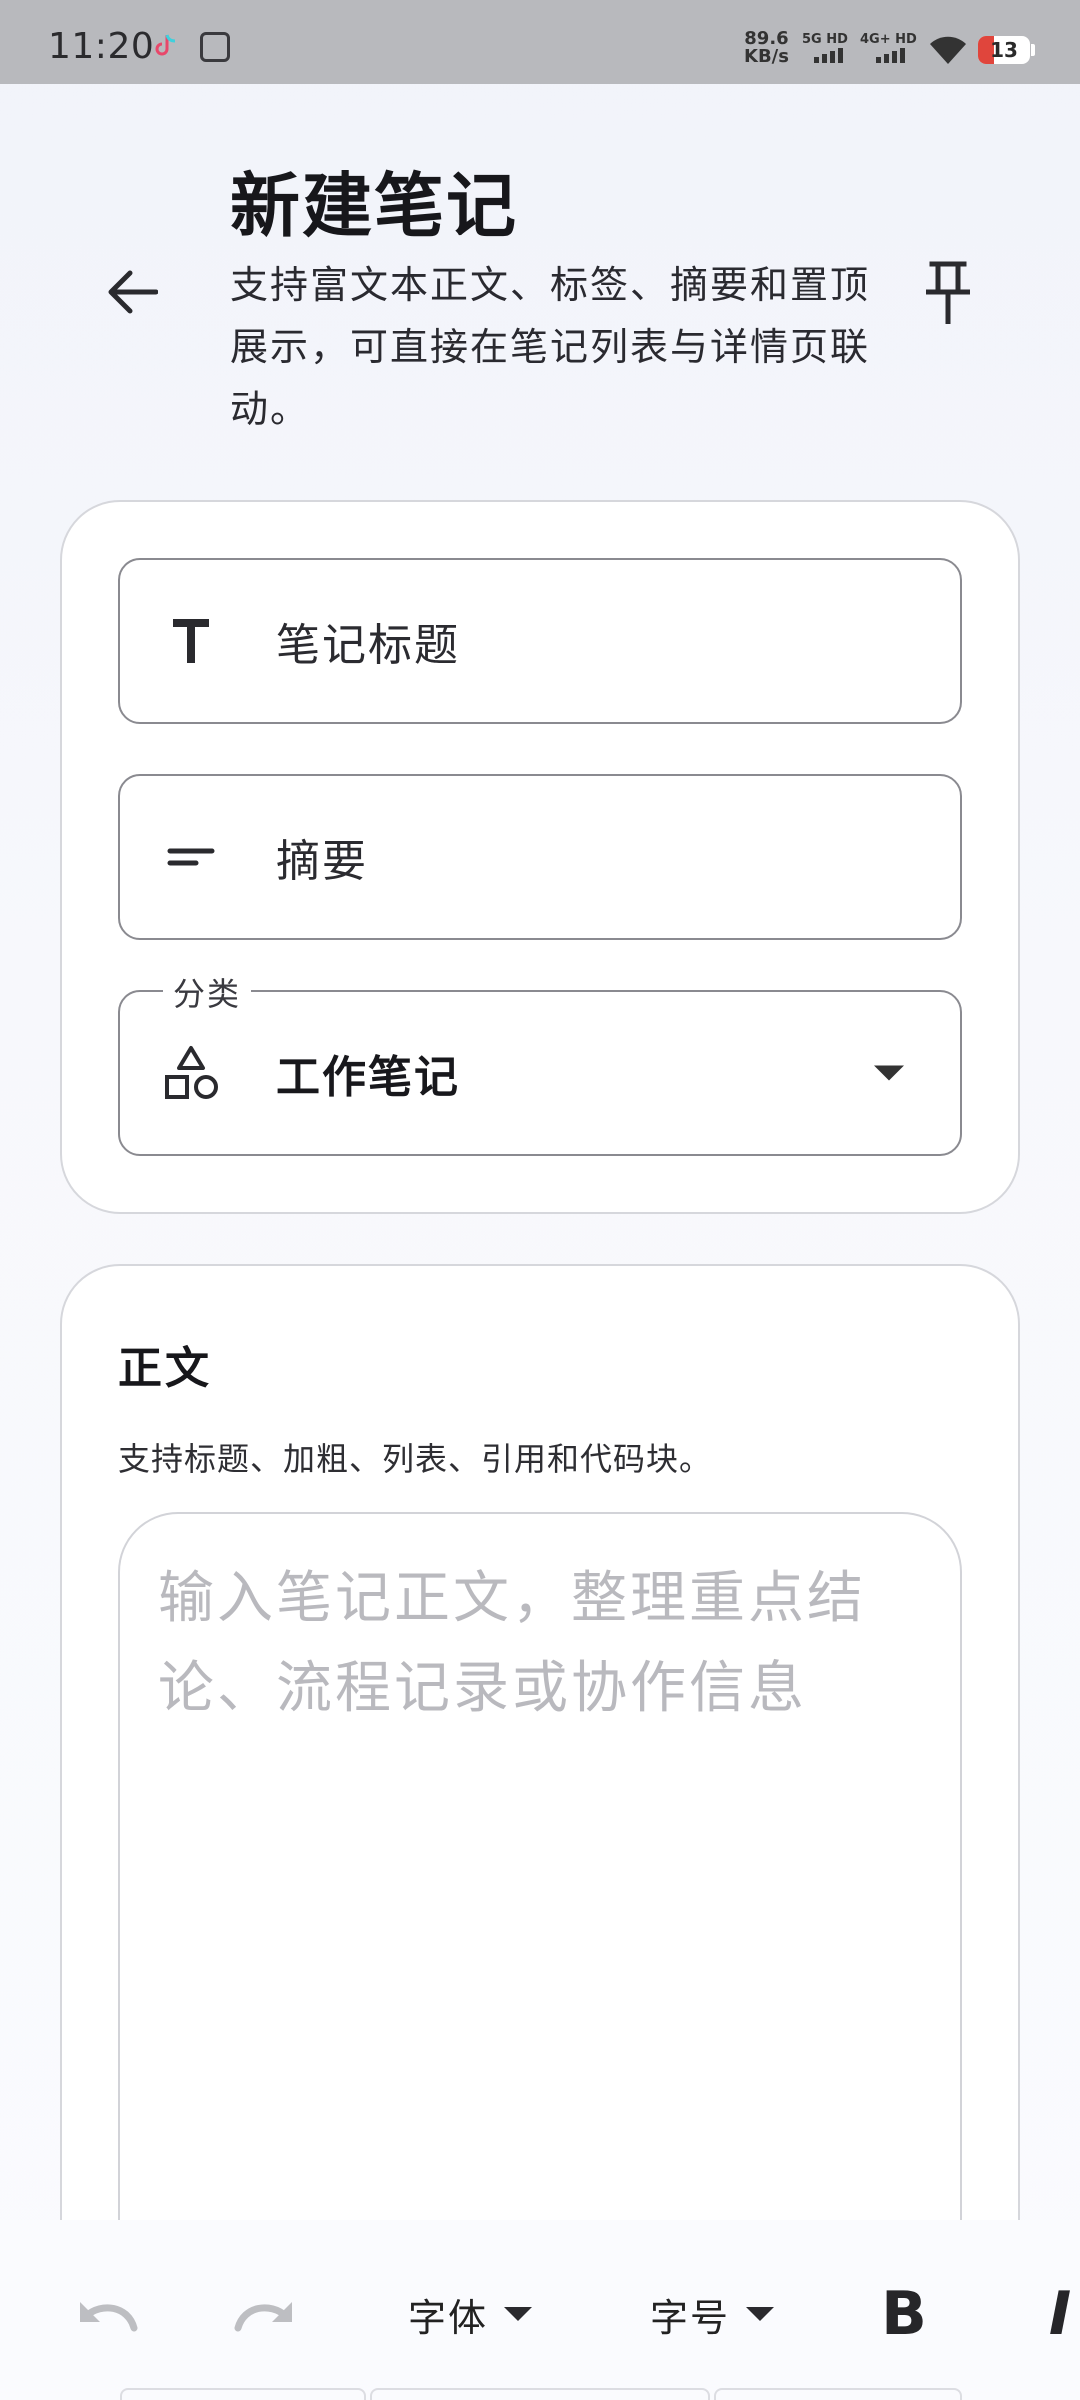  Describe the element at coordinates (207, 992) in the screenshot. I see `category-label: 分类` at that location.